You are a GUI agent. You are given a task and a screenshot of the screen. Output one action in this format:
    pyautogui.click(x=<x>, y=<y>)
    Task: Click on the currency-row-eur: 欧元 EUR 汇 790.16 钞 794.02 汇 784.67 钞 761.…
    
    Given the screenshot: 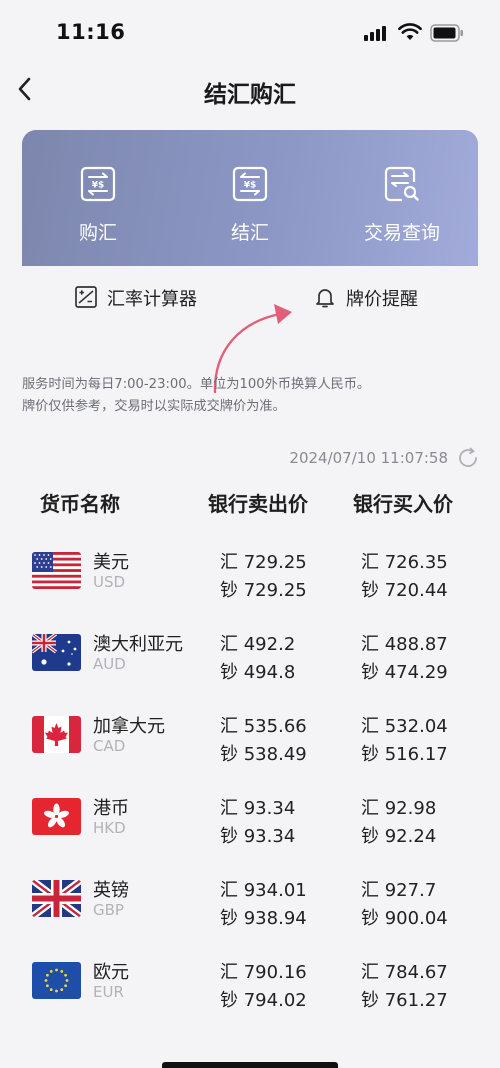 What is the action you would take?
    pyautogui.click(x=250, y=991)
    